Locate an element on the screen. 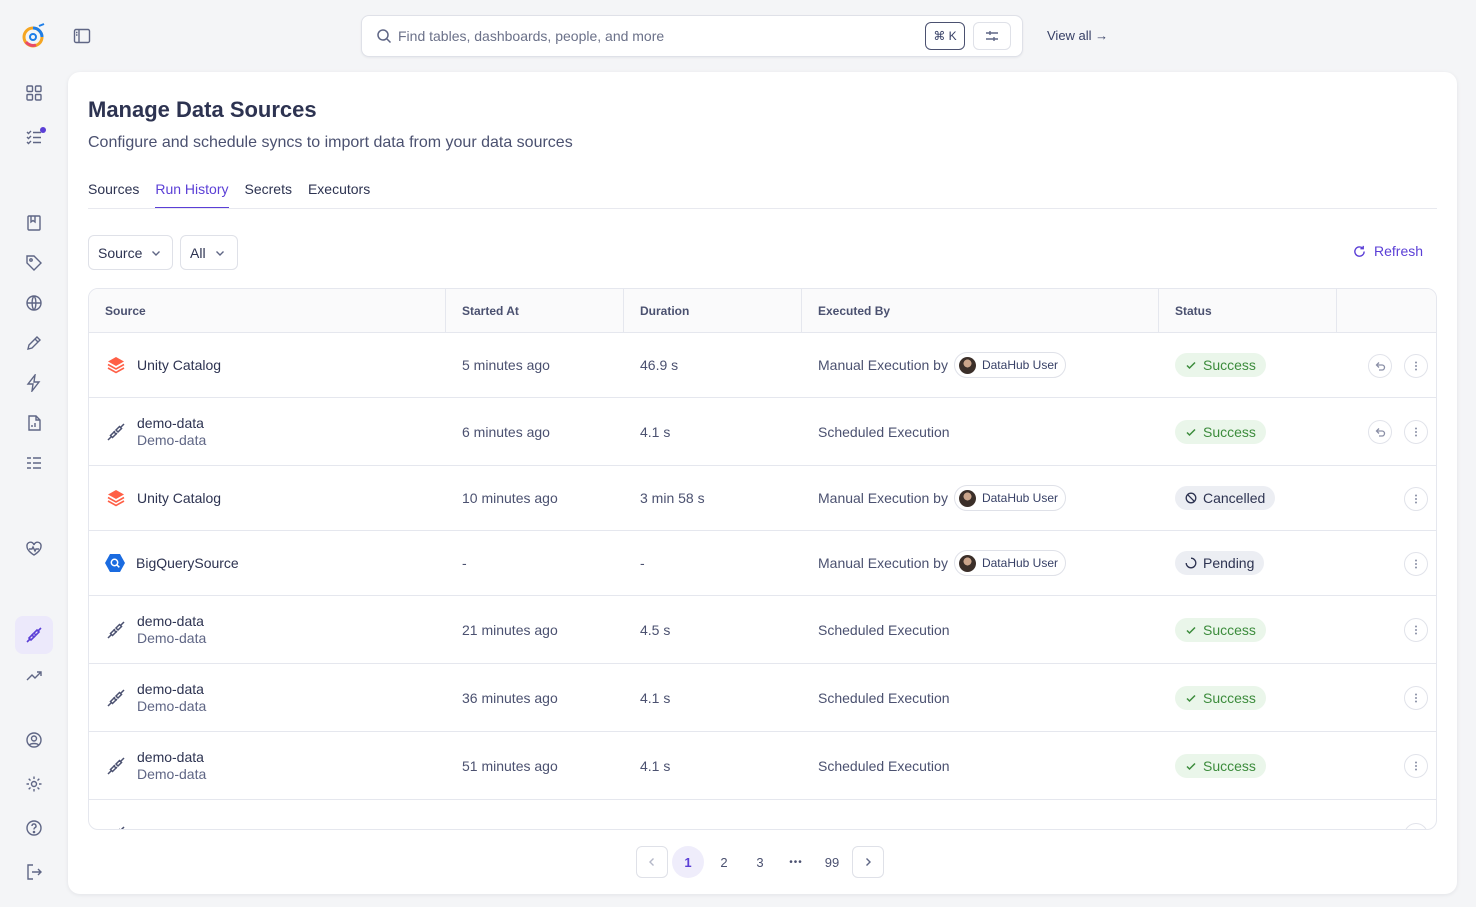 This screenshot has height=907, width=1476. col-header-executed-by: Executed By is located at coordinates (980, 311).